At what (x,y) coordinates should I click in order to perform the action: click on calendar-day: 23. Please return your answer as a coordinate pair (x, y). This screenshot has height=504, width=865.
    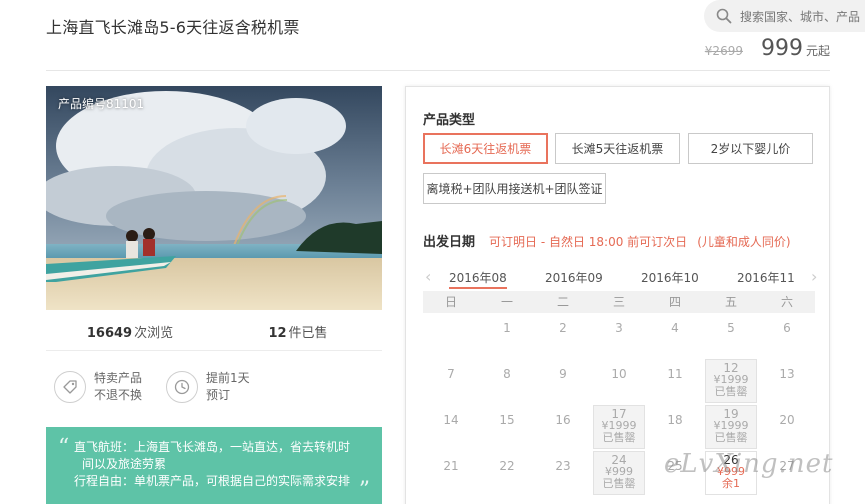
    Looking at the image, I should click on (563, 473).